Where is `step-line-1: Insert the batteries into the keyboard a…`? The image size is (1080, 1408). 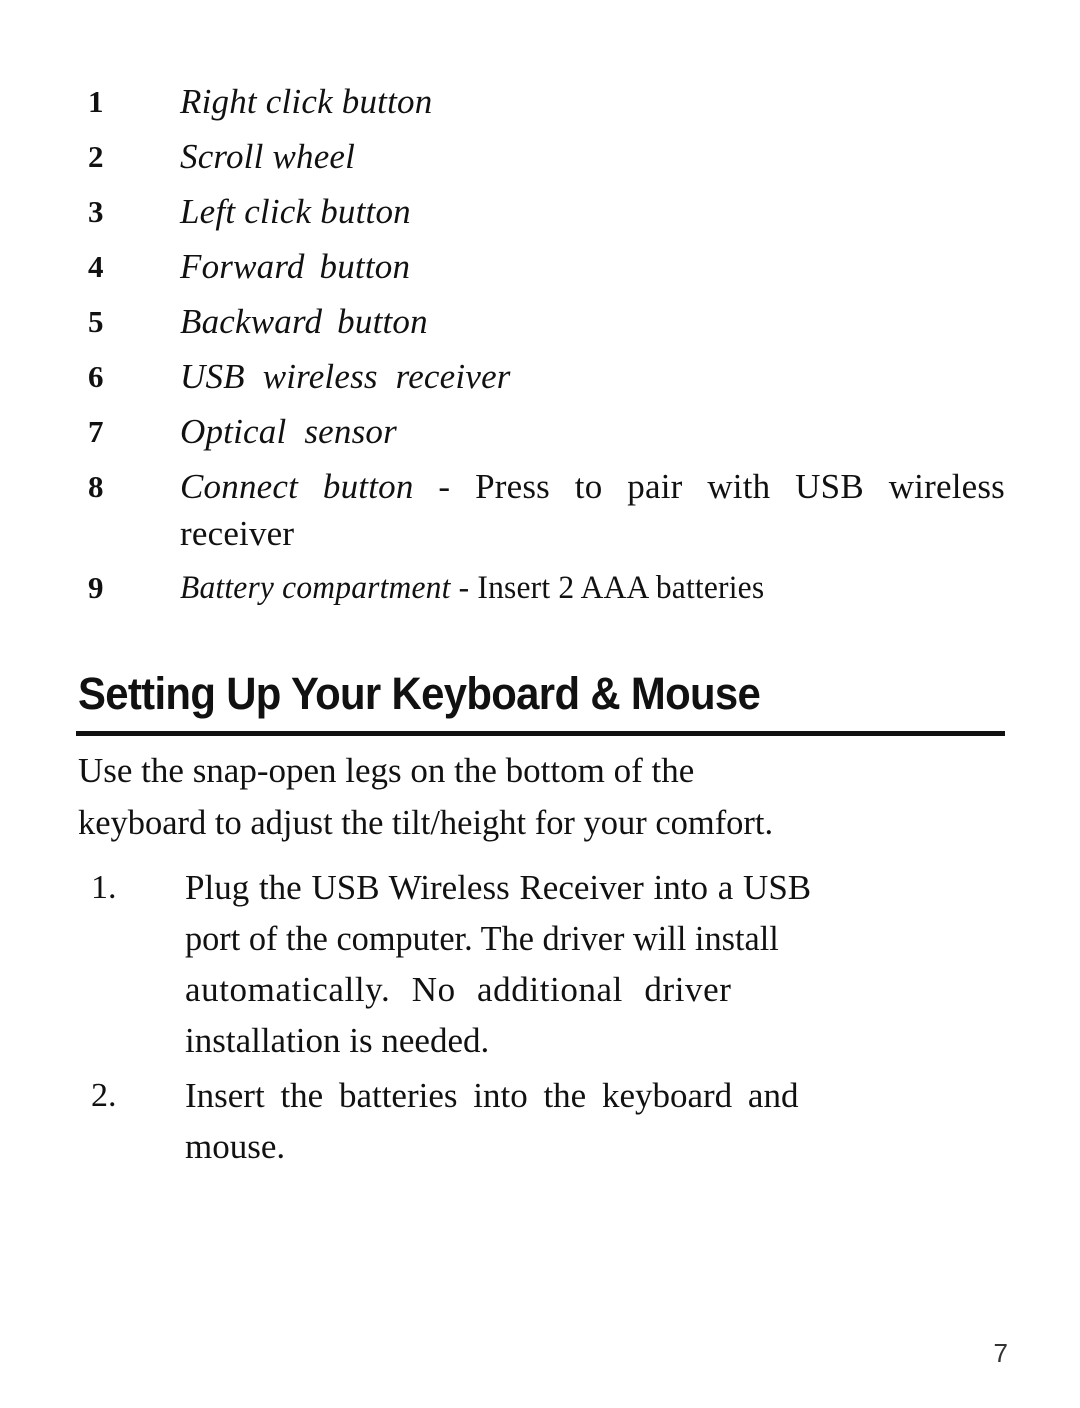 step-line-1: Insert the batteries into the keyboard a… is located at coordinates (492, 1095).